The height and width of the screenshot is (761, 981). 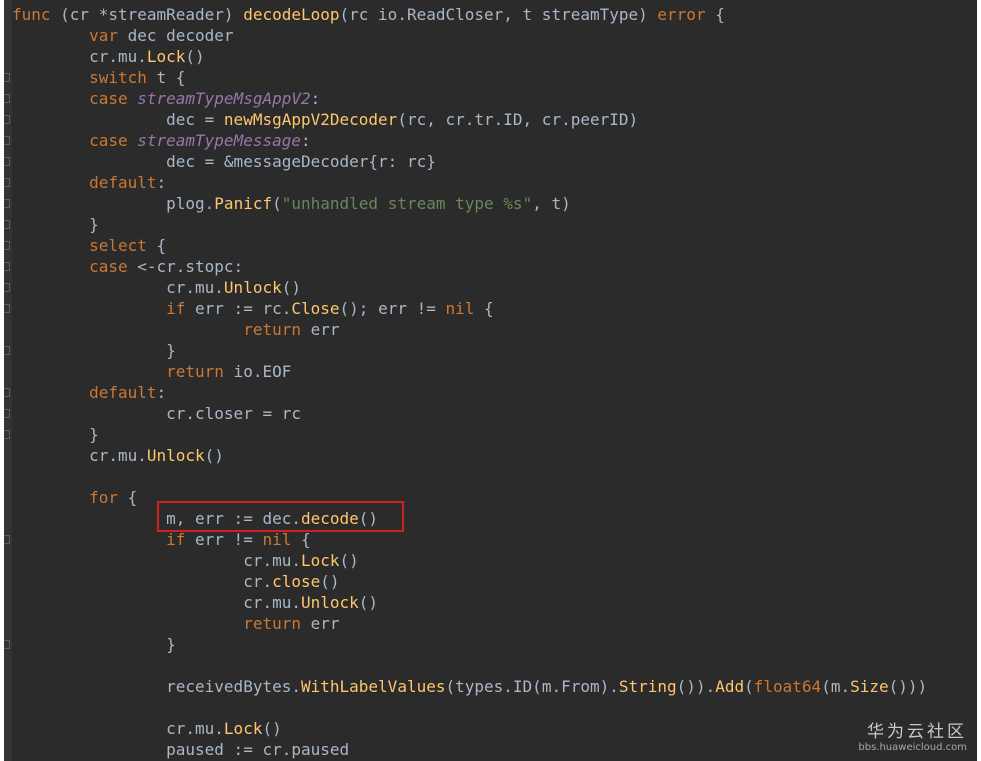 I want to click on code-token: streamTypeMessage, so click(x=219, y=140).